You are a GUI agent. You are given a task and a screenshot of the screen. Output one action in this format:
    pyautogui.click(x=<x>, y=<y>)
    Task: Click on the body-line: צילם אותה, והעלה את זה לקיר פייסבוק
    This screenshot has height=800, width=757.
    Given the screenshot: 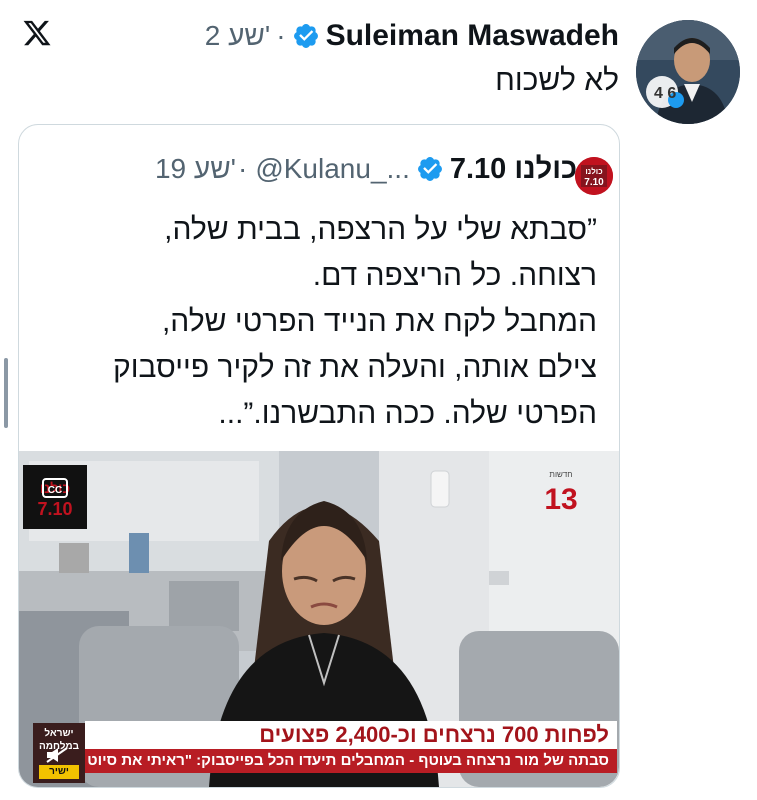 What is the action you would take?
    pyautogui.click(x=355, y=367)
    